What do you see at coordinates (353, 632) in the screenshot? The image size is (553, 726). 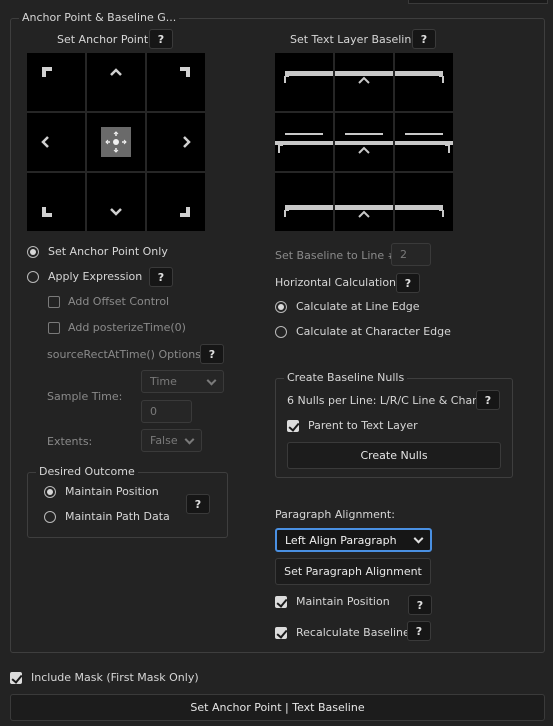 I see `recalculate-label: Recalculate Baseline` at bounding box center [353, 632].